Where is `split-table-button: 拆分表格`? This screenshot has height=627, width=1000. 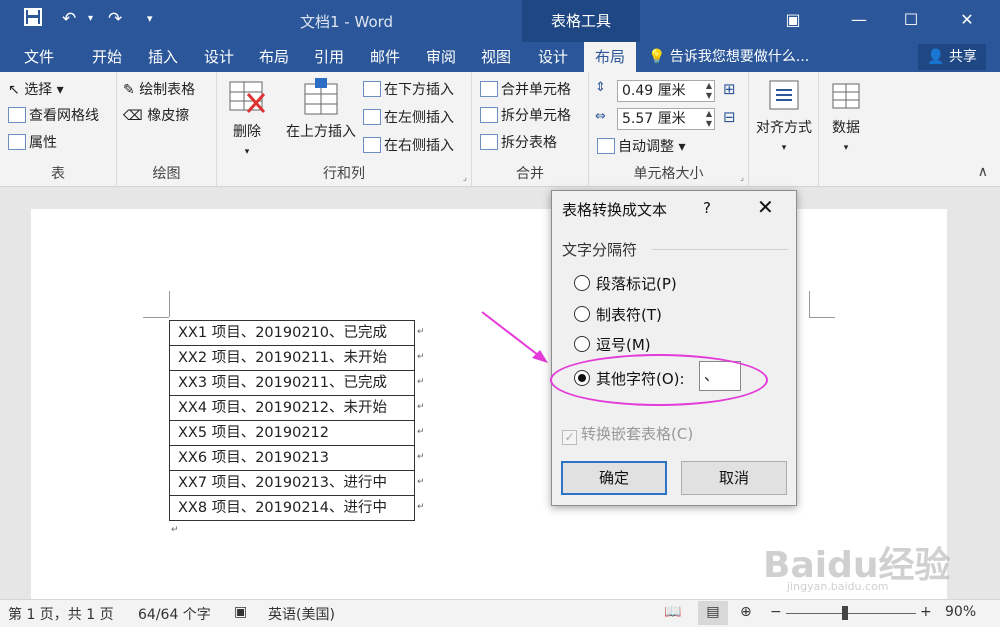
split-table-button: 拆分表格 is located at coordinates (518, 143).